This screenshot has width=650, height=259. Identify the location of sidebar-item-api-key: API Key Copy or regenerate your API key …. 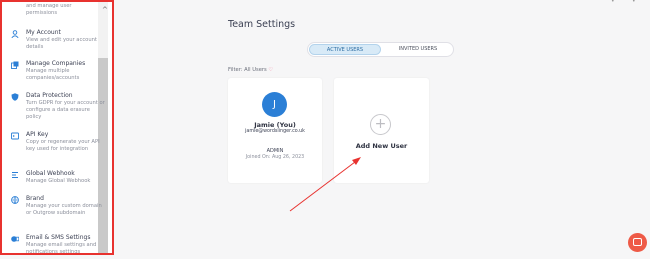
(56, 147).